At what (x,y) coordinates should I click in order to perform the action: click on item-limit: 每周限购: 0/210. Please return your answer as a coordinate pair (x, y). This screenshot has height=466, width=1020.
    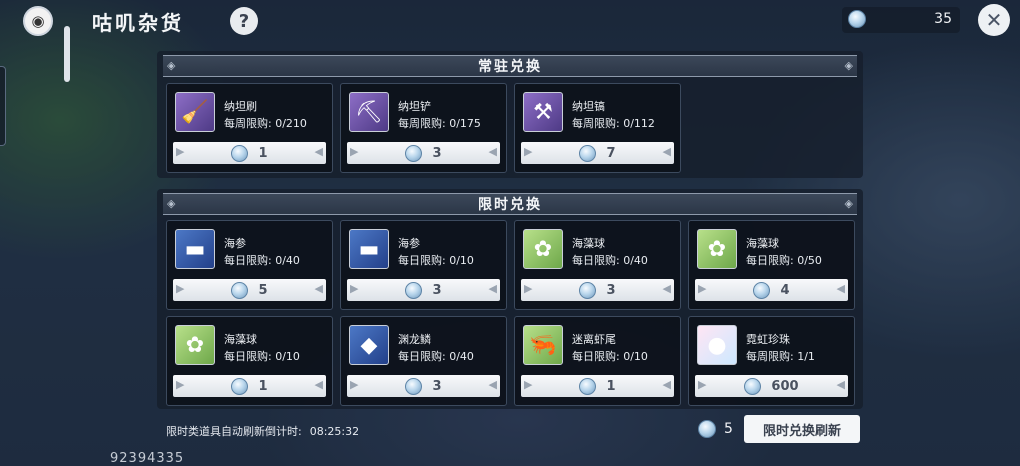
    Looking at the image, I should click on (265, 123).